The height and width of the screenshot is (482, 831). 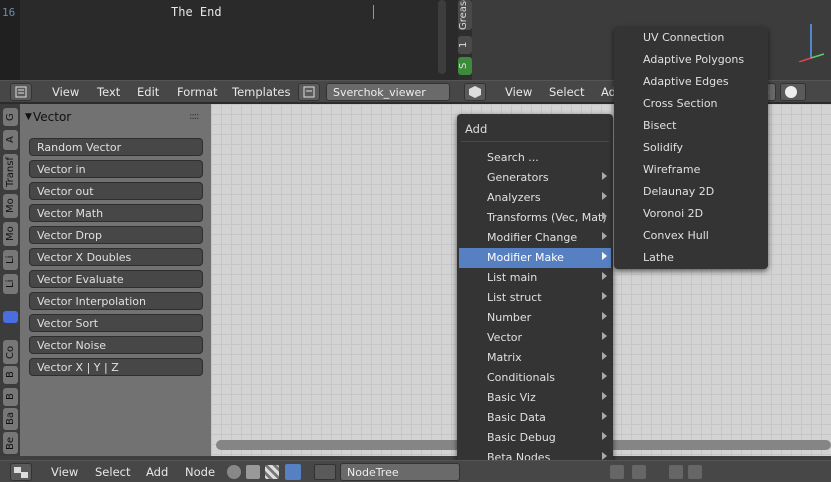 What do you see at coordinates (663, 147) in the screenshot?
I see `submenu-item-solidify: Solidify` at bounding box center [663, 147].